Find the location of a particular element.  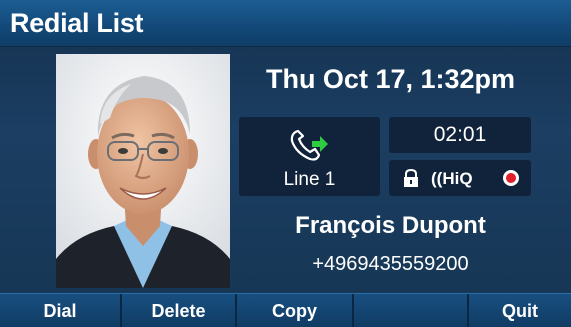

status-panel: ((HiQ is located at coordinates (460, 178).